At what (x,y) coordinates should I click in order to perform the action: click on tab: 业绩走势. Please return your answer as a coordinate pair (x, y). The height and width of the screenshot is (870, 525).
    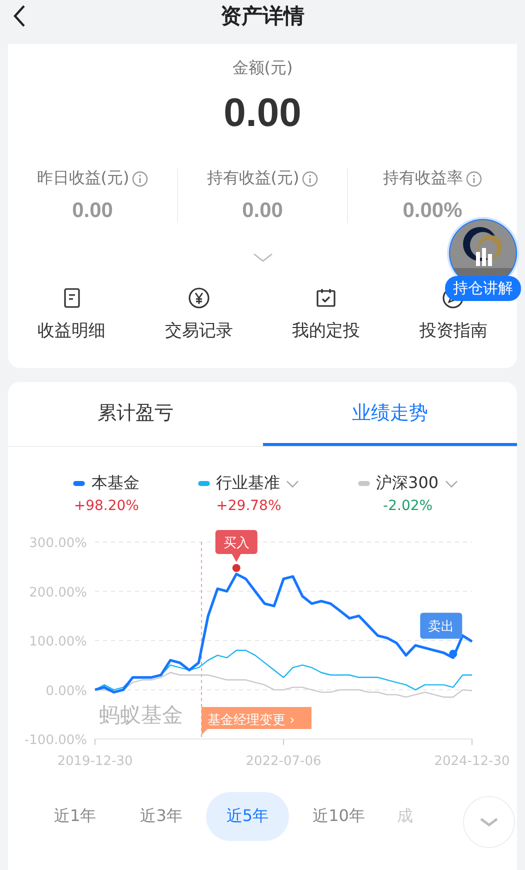
    Looking at the image, I should click on (389, 414).